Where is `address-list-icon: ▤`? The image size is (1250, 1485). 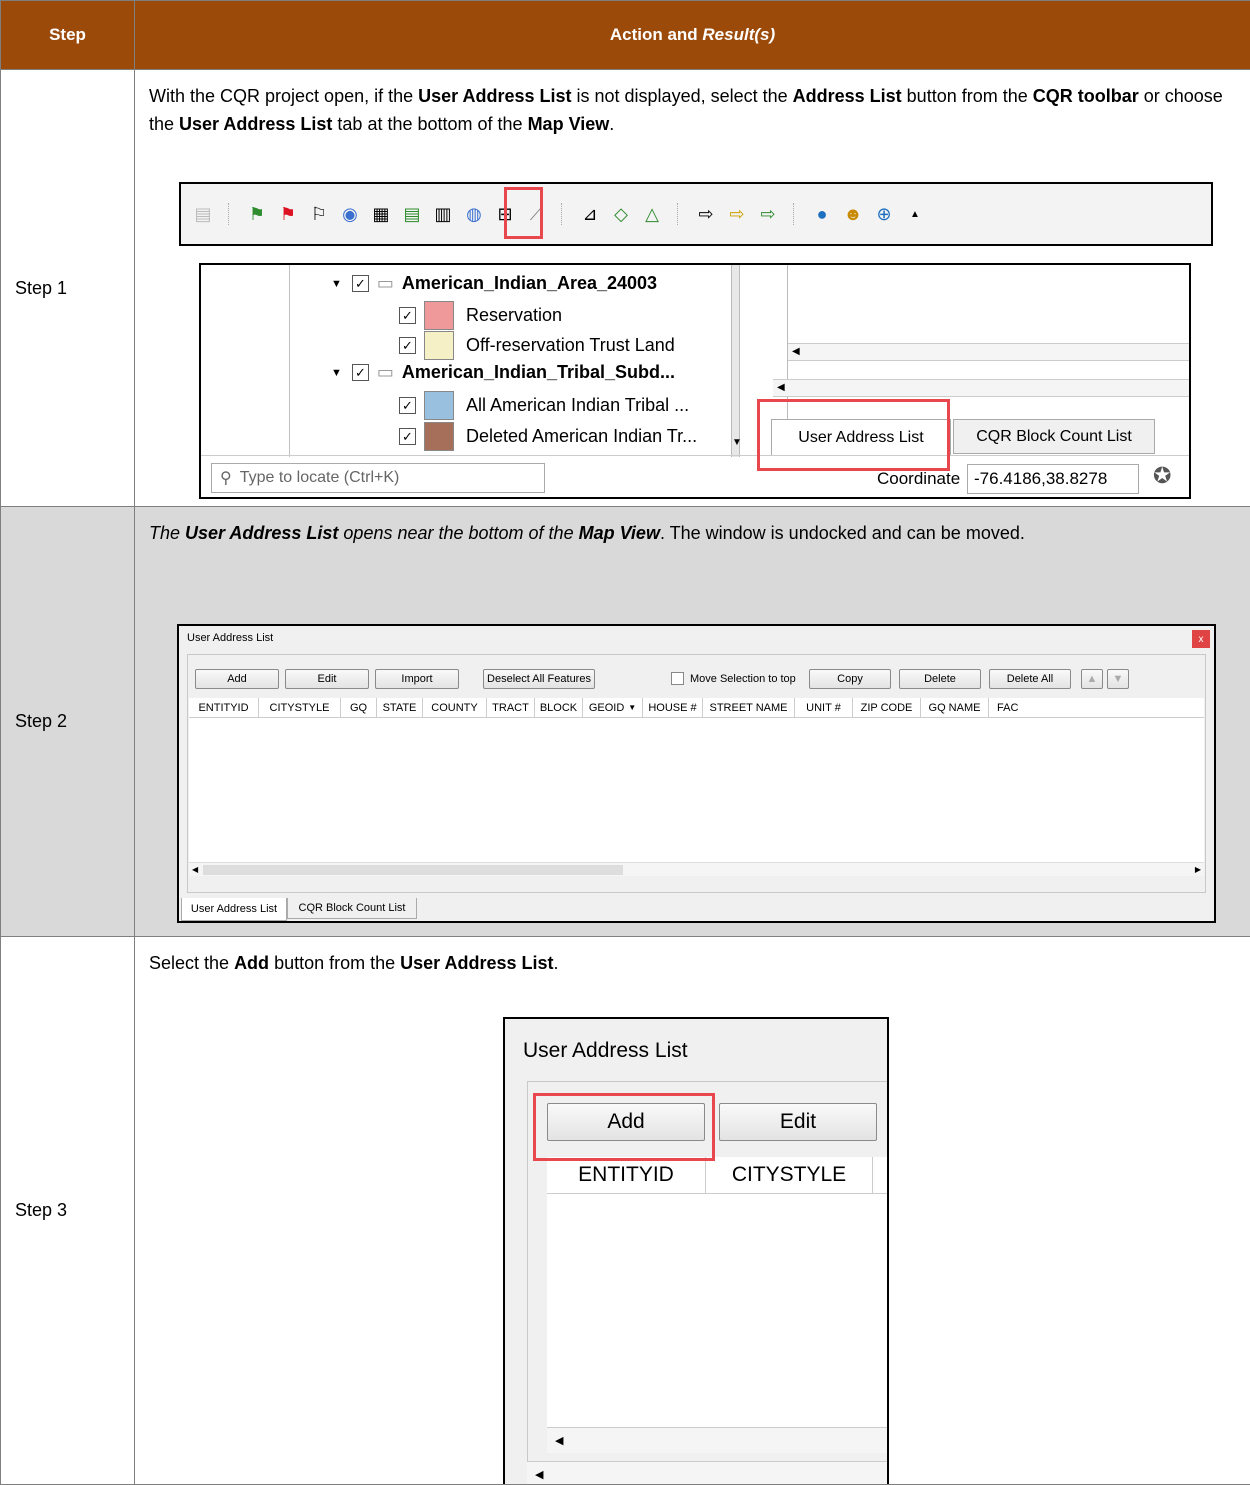 address-list-icon: ▤ is located at coordinates (412, 214).